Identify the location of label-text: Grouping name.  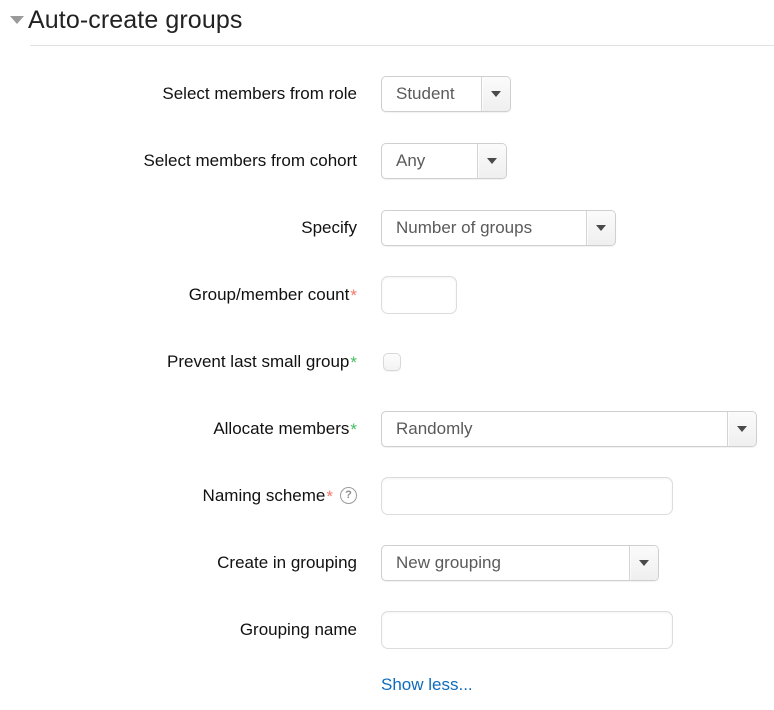
(298, 629).